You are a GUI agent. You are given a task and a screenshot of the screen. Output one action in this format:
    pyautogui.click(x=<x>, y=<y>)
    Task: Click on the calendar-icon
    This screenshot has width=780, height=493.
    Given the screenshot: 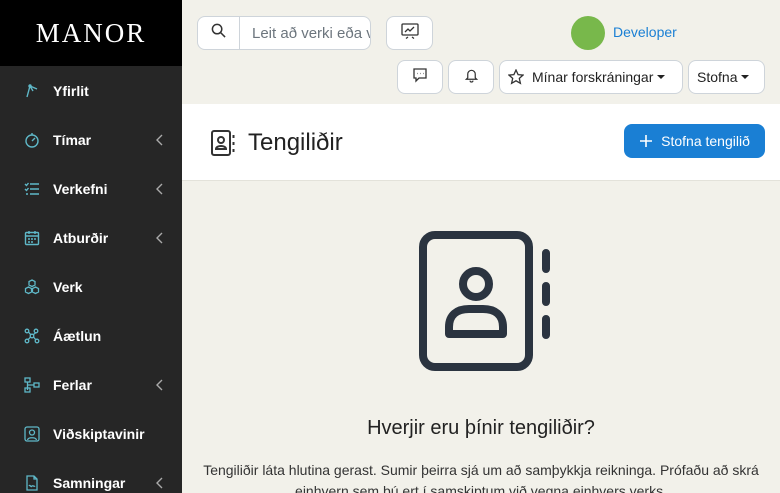 What is the action you would take?
    pyautogui.click(x=32, y=238)
    